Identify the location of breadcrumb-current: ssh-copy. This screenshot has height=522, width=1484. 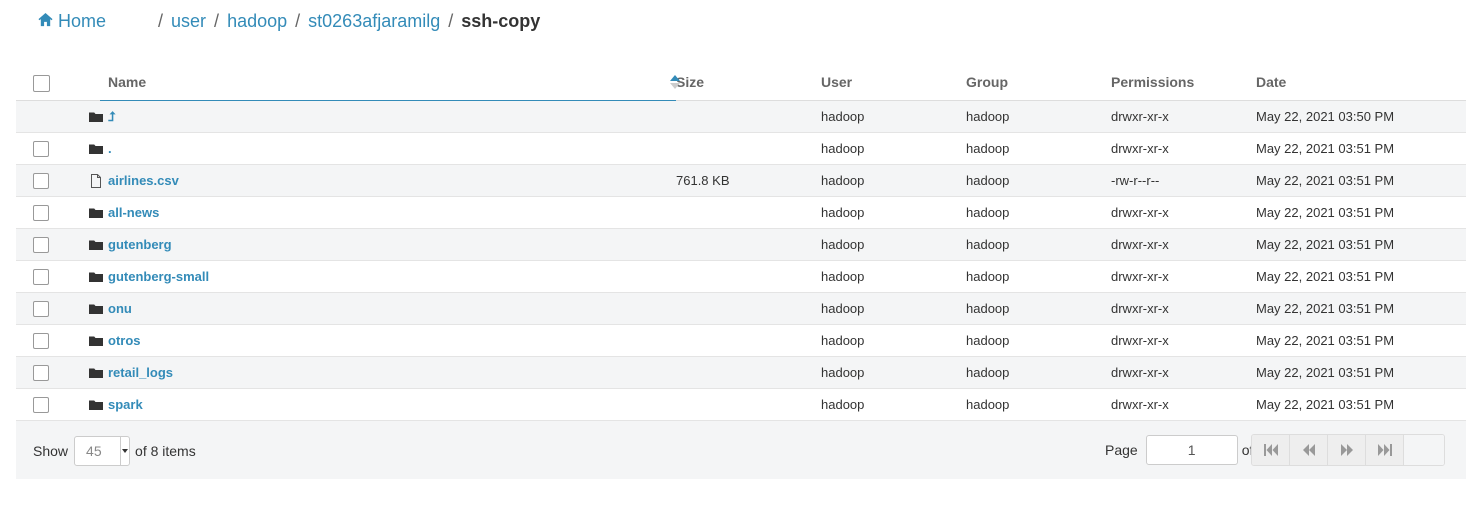
(501, 20).